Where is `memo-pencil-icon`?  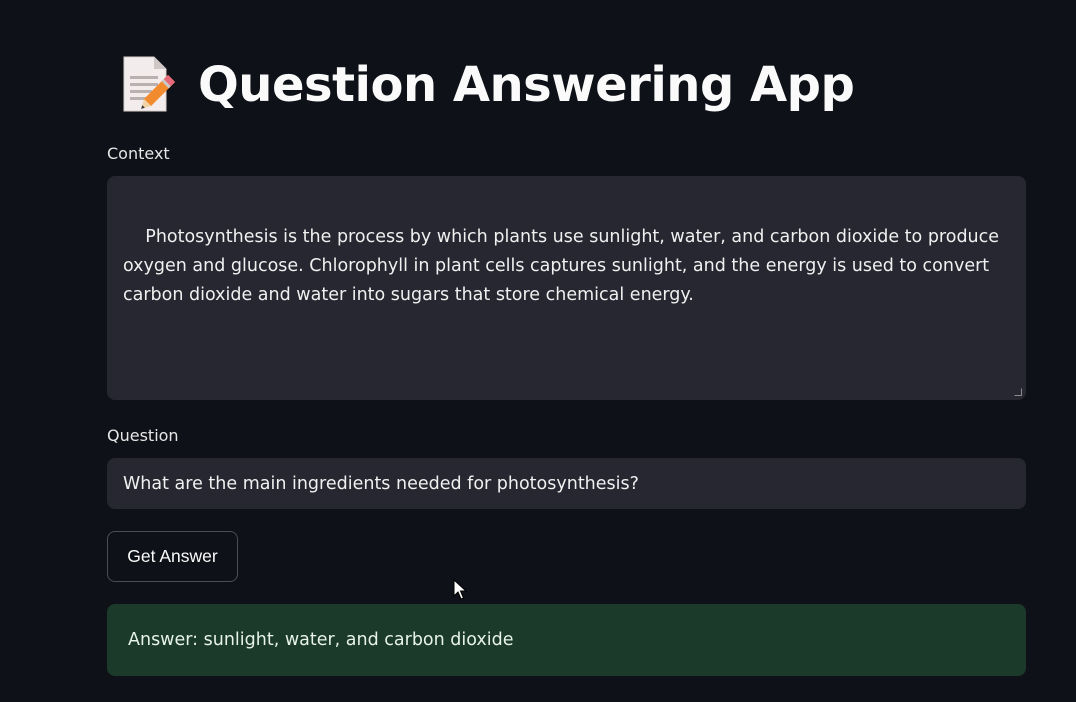 memo-pencil-icon is located at coordinates (149, 84).